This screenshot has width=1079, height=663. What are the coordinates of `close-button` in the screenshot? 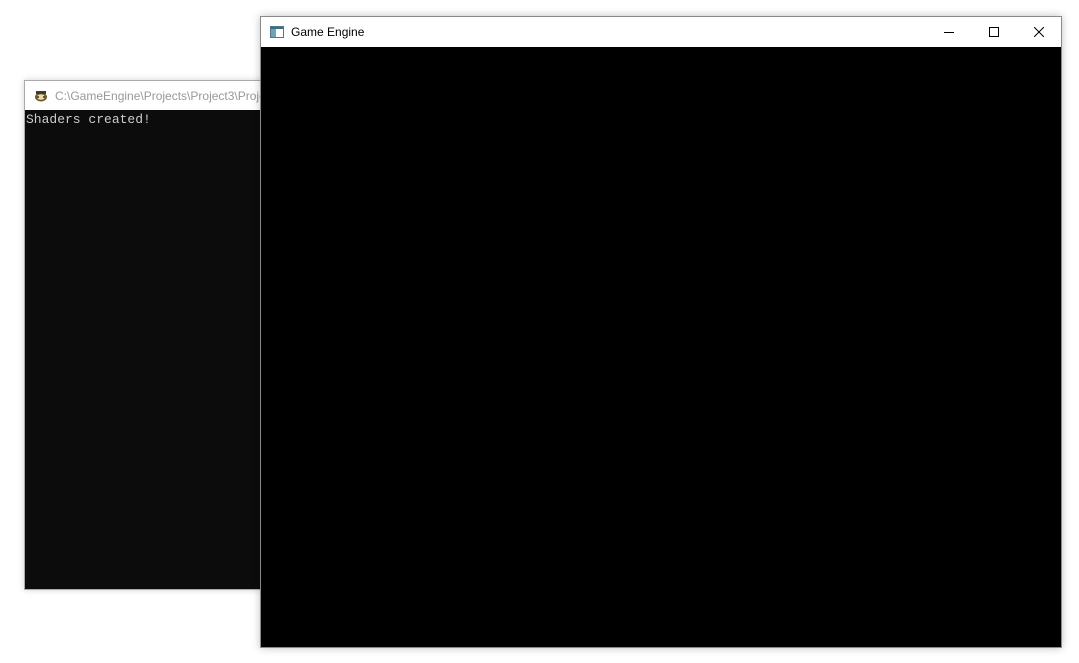 It's located at (1038, 32).